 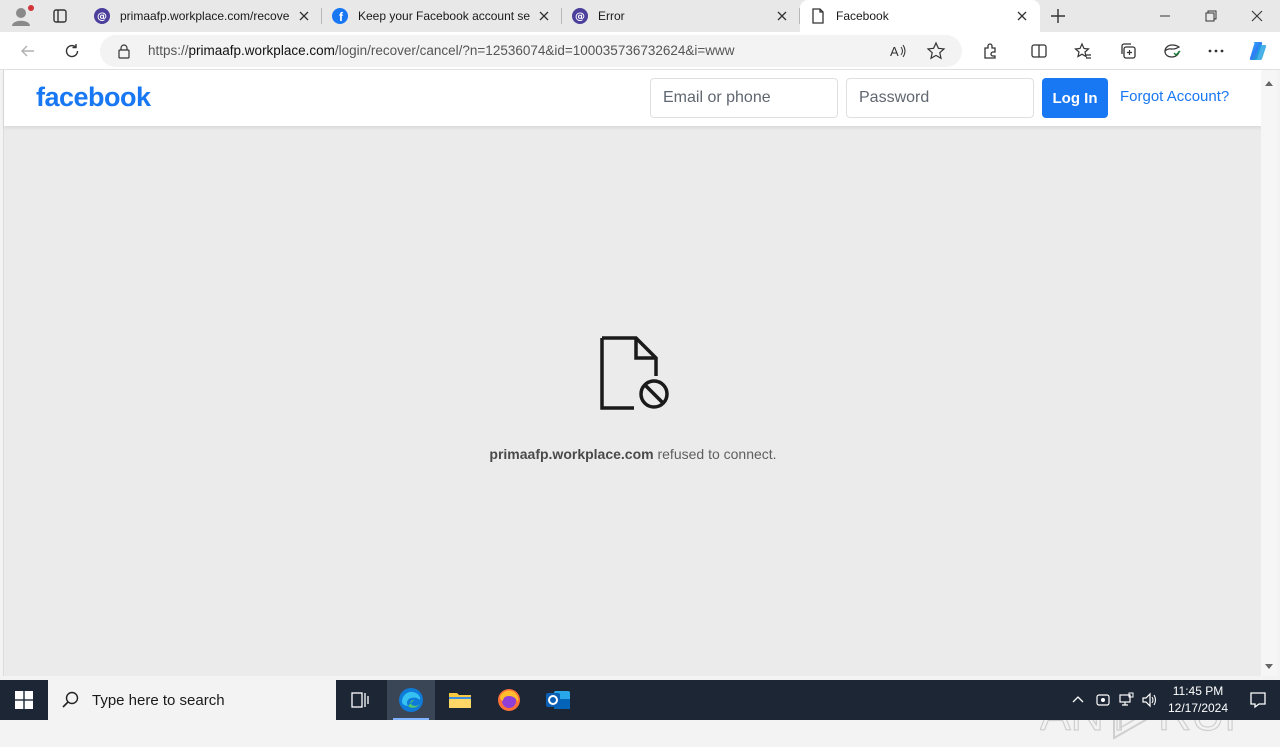 I want to click on extensions-icon, so click(x=991, y=51).